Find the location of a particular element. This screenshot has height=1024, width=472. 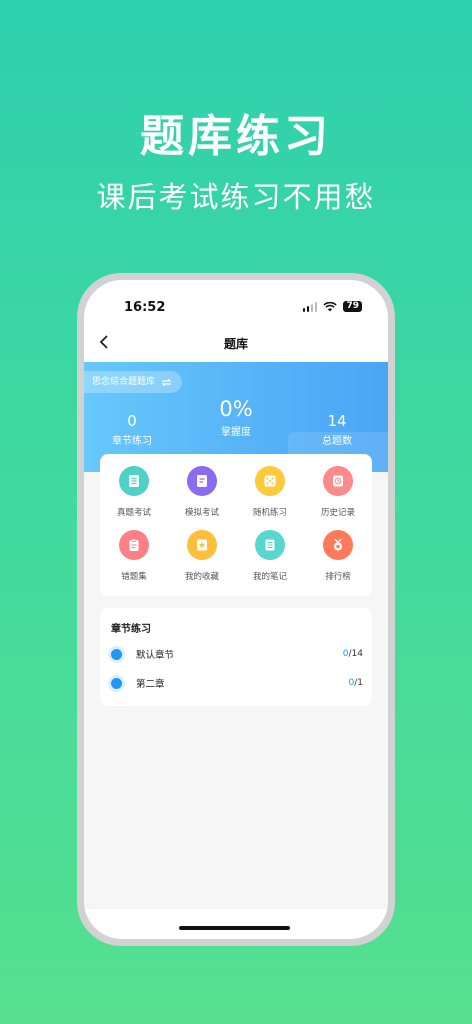

dice-icon is located at coordinates (270, 481).